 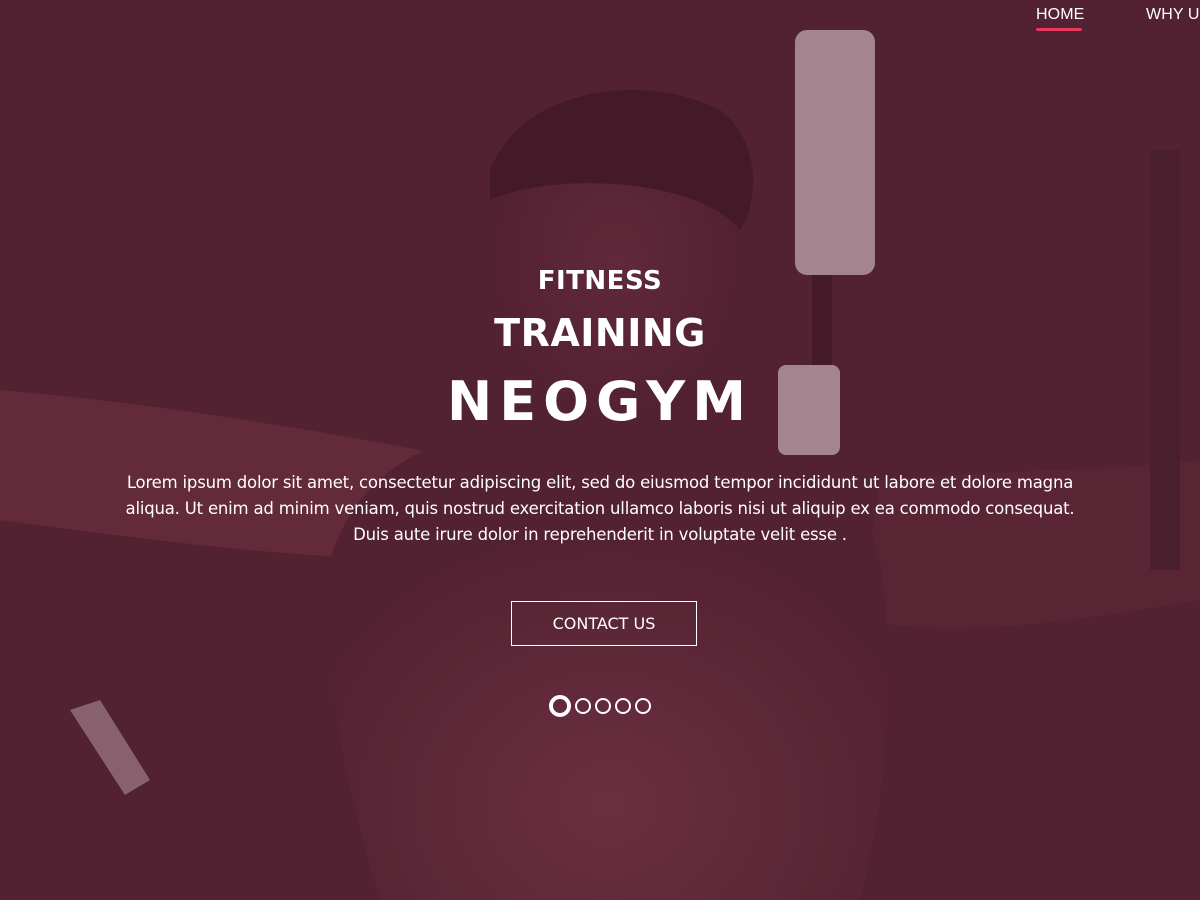 What do you see at coordinates (604, 623) in the screenshot?
I see `contact-us-button: CONTACT US` at bounding box center [604, 623].